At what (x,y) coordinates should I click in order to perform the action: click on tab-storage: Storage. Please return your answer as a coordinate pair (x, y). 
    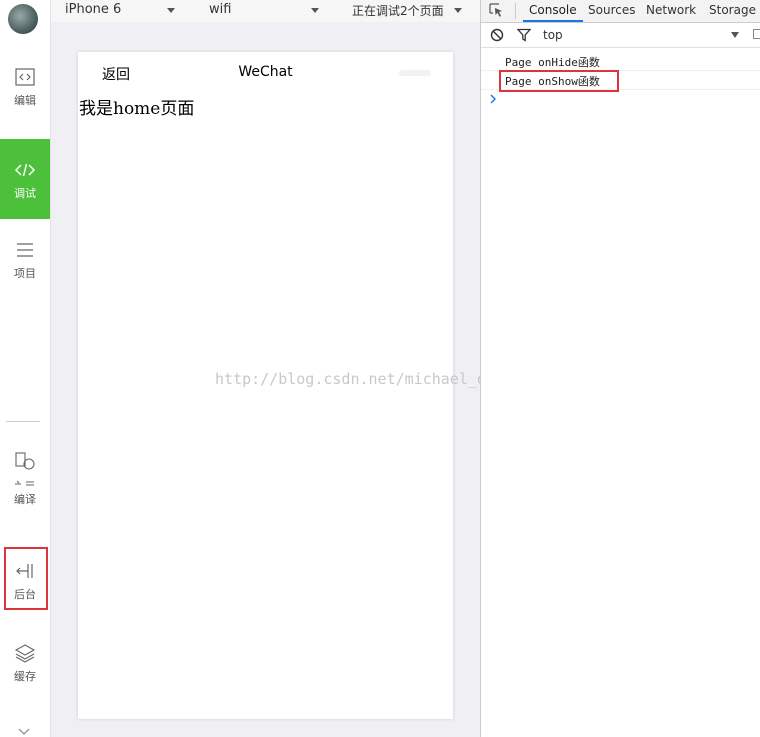
    Looking at the image, I should click on (732, 10).